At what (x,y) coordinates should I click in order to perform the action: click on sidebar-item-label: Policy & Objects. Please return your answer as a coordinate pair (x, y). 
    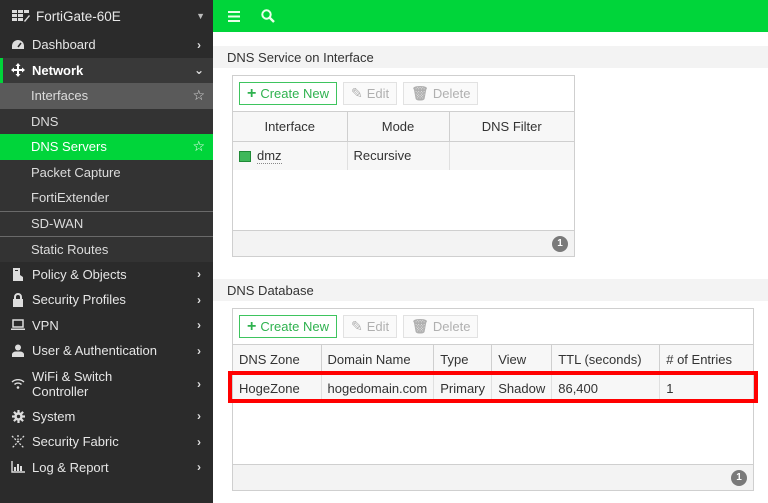
    Looking at the image, I should click on (79, 274).